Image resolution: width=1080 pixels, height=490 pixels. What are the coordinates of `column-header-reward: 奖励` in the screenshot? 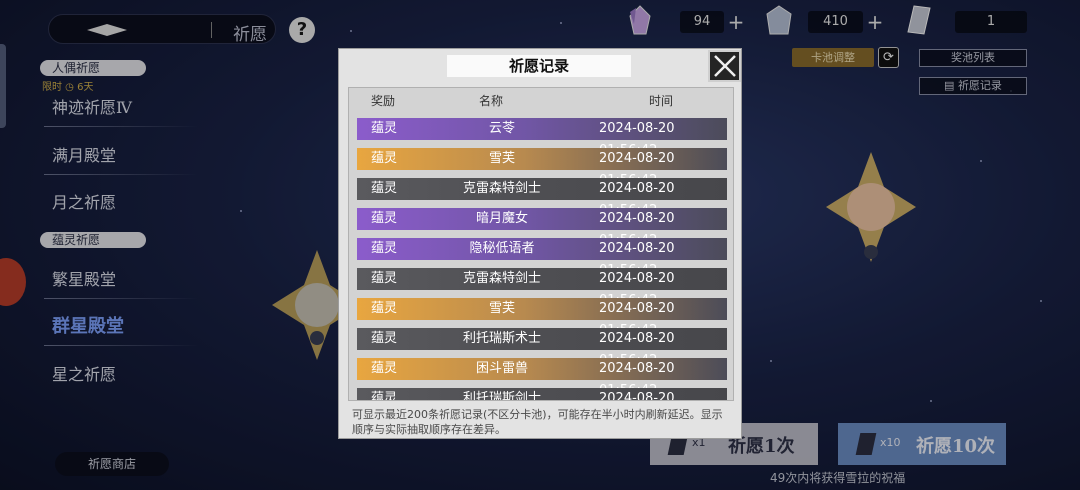 It's located at (383, 101).